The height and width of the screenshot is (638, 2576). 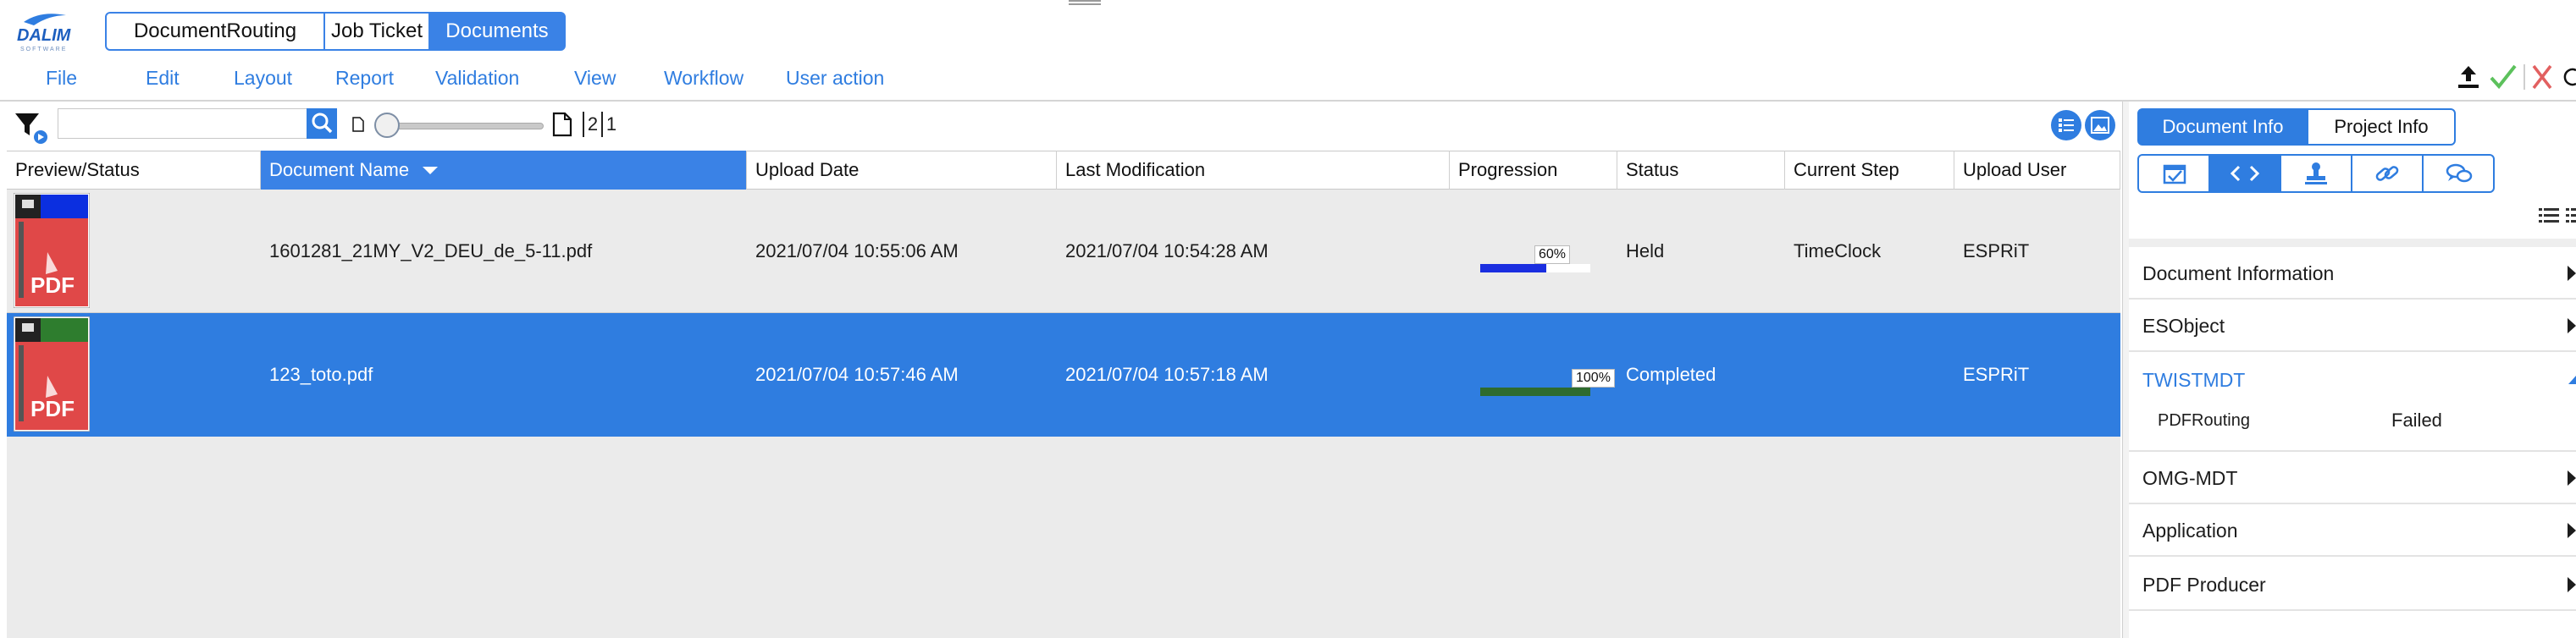 What do you see at coordinates (431, 170) in the screenshot?
I see `sort-descending-icon` at bounding box center [431, 170].